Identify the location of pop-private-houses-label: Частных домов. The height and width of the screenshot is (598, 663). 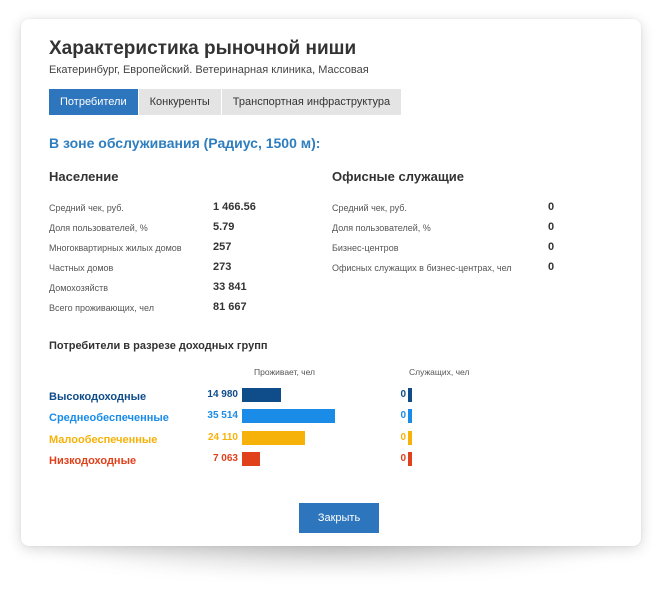
(81, 268).